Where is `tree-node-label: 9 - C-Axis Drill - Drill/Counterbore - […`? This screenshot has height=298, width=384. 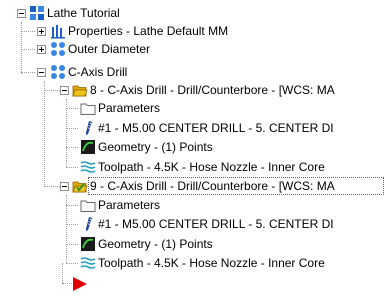 tree-node-label: 9 - C-Axis Drill - Drill/Counterbore - [… is located at coordinates (212, 186).